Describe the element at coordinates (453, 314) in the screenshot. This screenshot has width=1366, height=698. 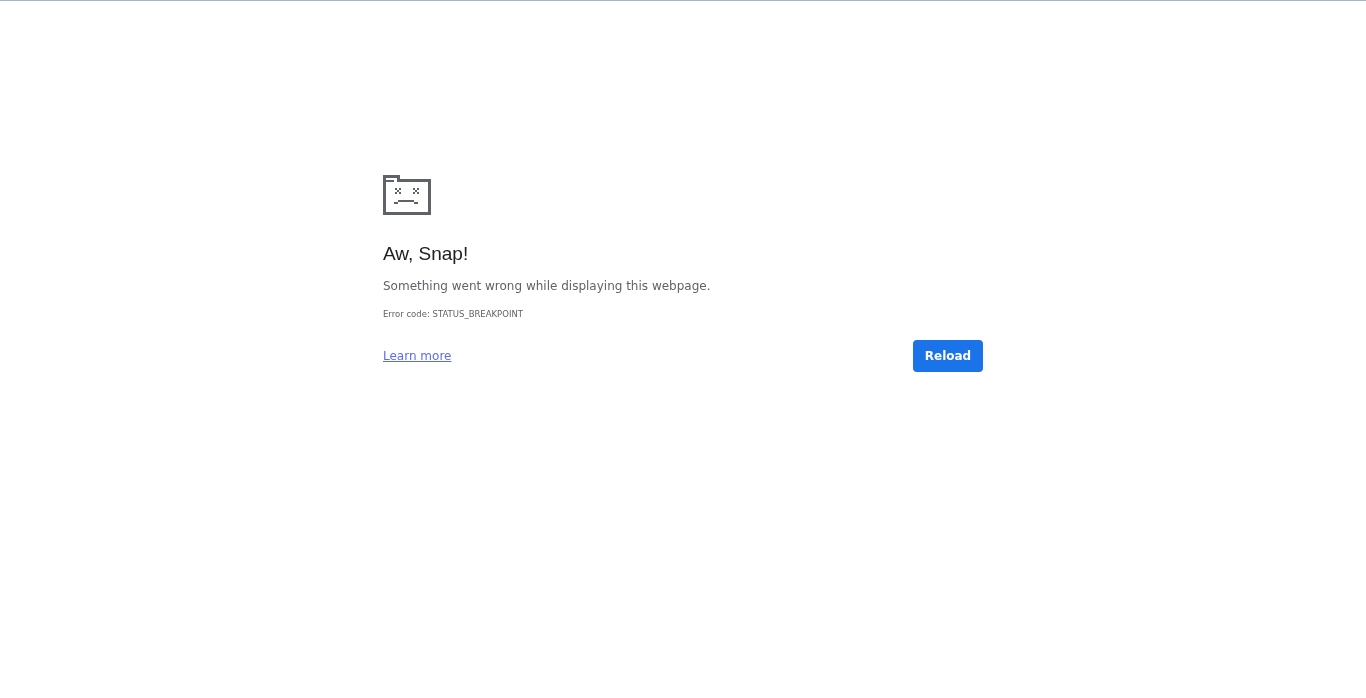
I see `error-code: Error code: STATUS_BREAKPOINT` at that location.